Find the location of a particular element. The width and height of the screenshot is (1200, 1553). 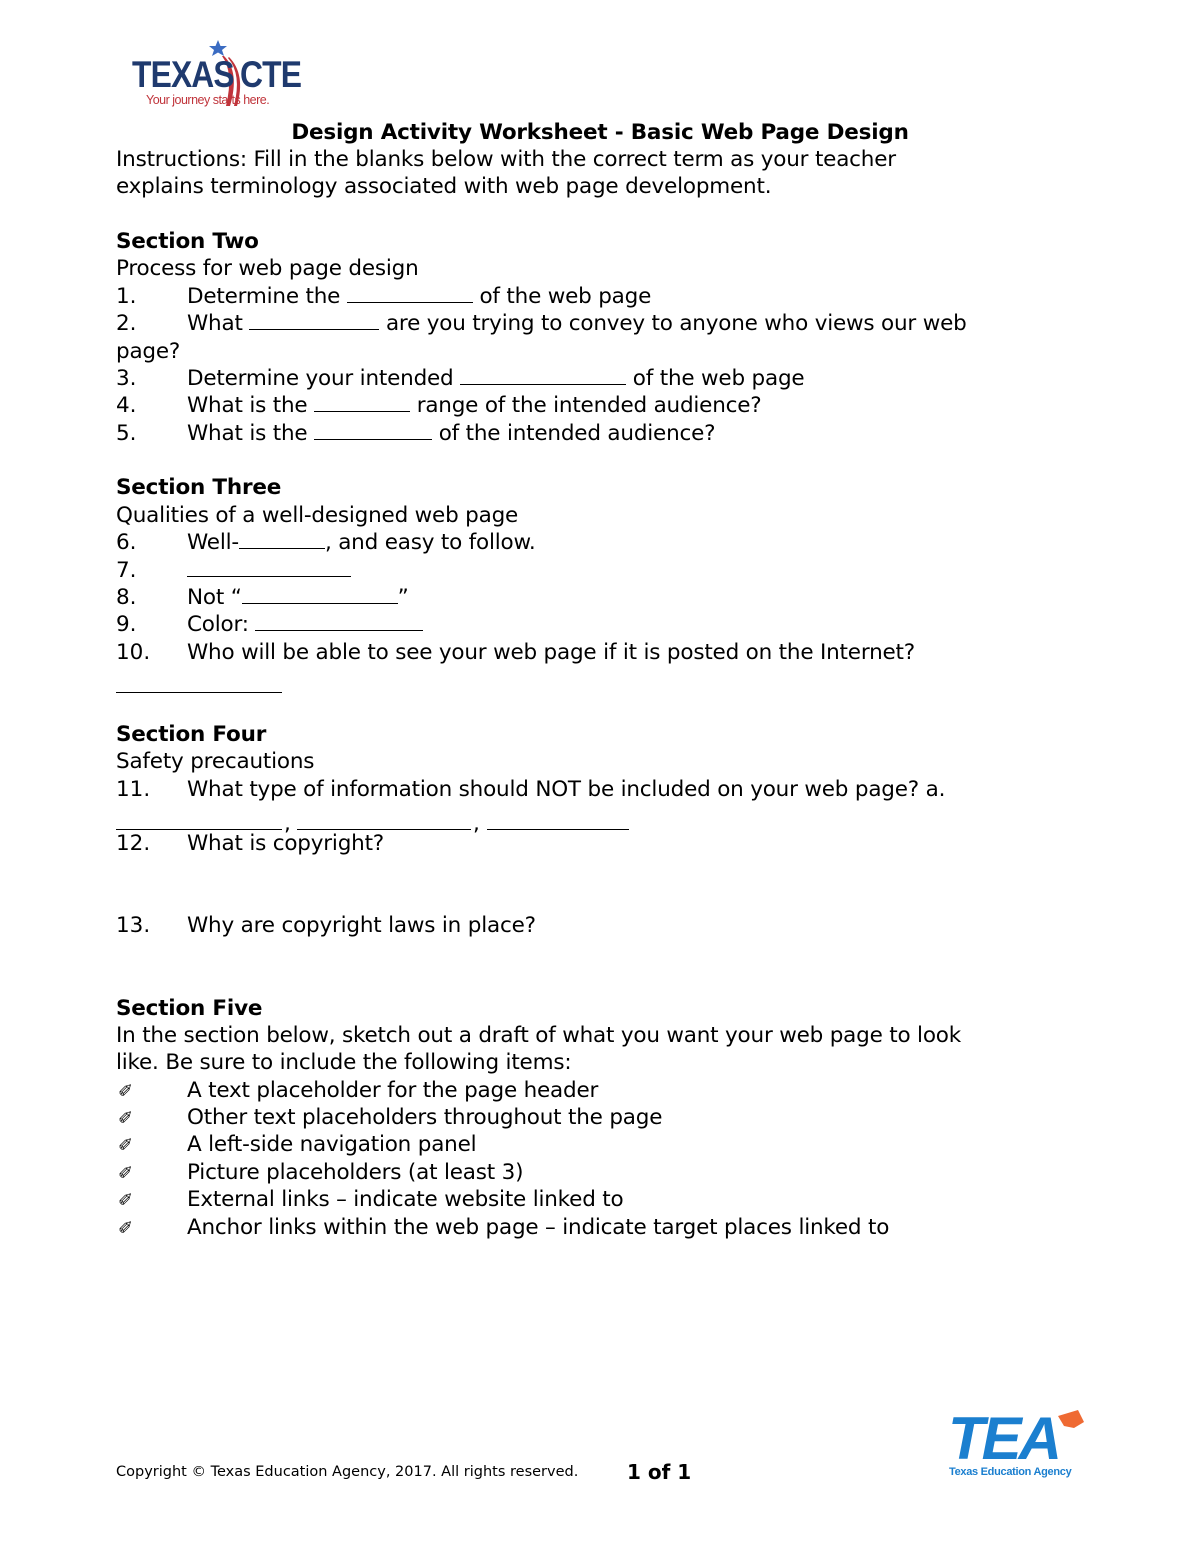

checklist-item-text: A text placeholder for the page header is located at coordinates (393, 1090).